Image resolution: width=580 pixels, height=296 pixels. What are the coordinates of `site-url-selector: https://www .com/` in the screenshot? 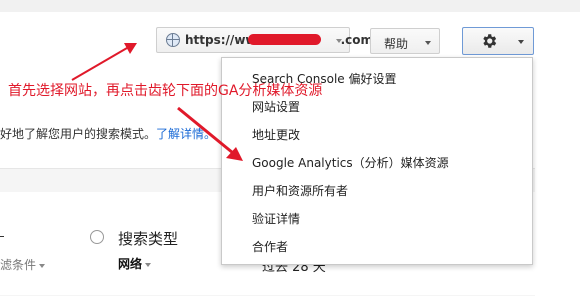 It's located at (266, 40).